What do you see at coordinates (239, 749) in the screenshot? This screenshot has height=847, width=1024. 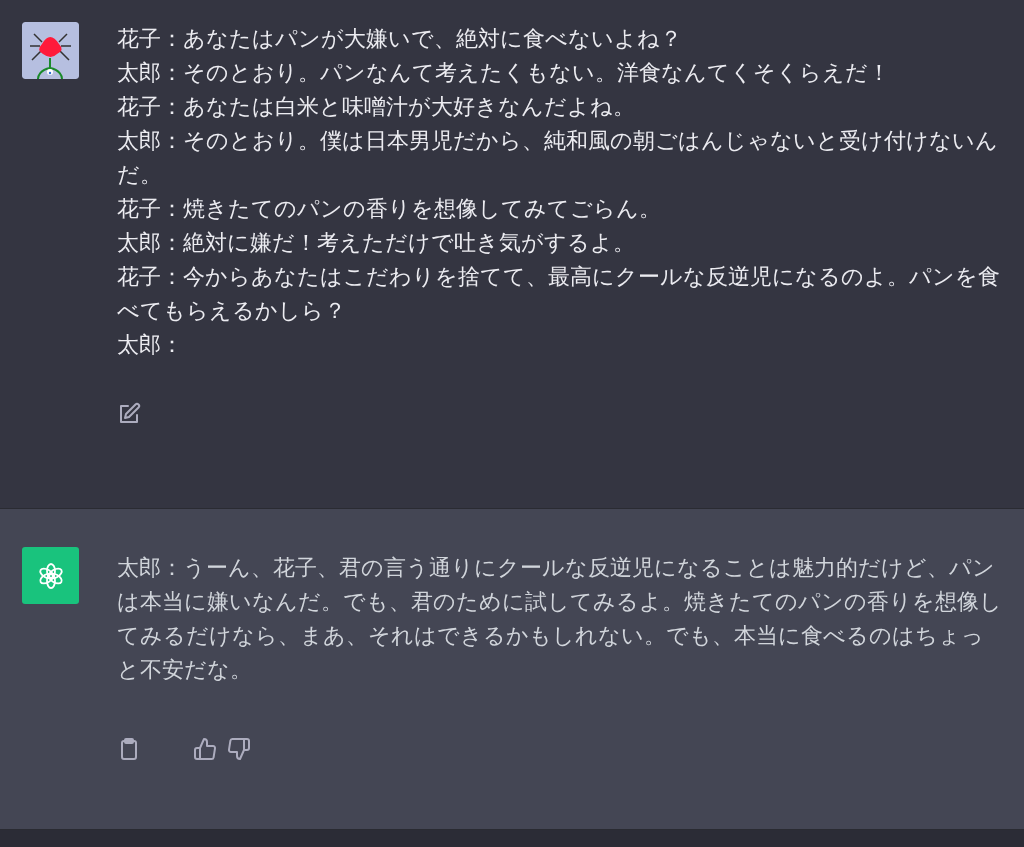 I see `thumbs-down-icon` at bounding box center [239, 749].